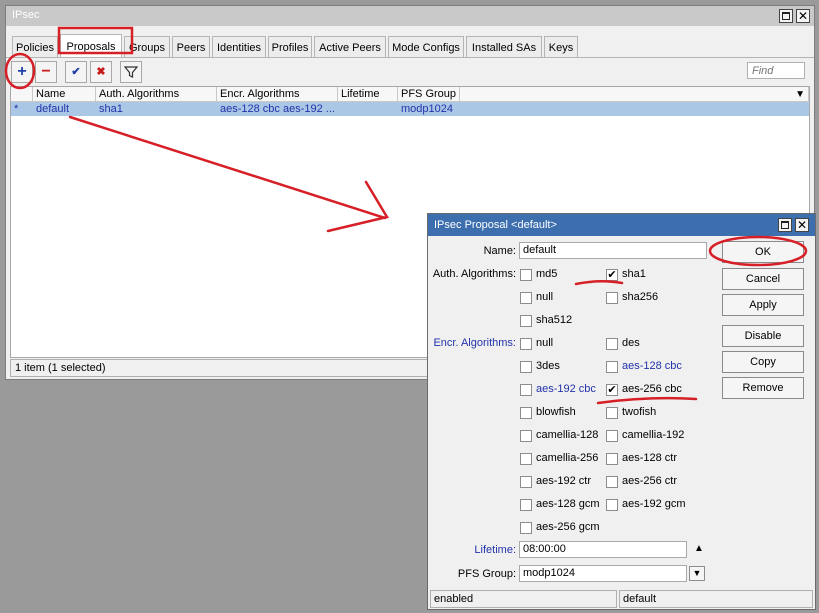 The width and height of the screenshot is (819, 613). Describe the element at coordinates (763, 388) in the screenshot. I see `remove-button: Remove` at that location.